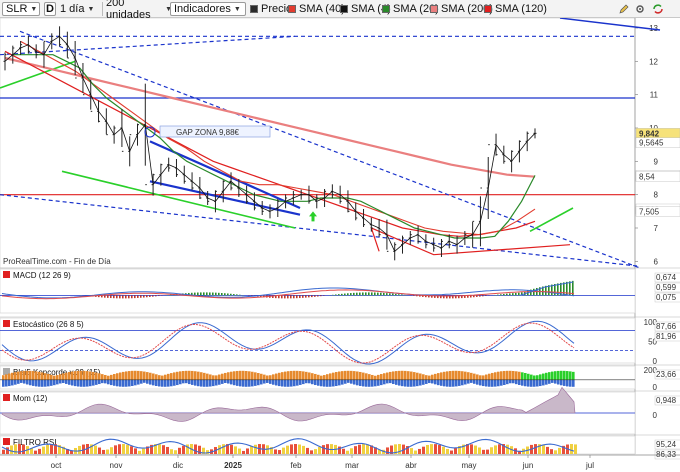 Image resolution: width=680 pixels, height=472 pixels. What do you see at coordinates (515, 9) in the screenshot?
I see `legend-item: SMA (120)` at bounding box center [515, 9].